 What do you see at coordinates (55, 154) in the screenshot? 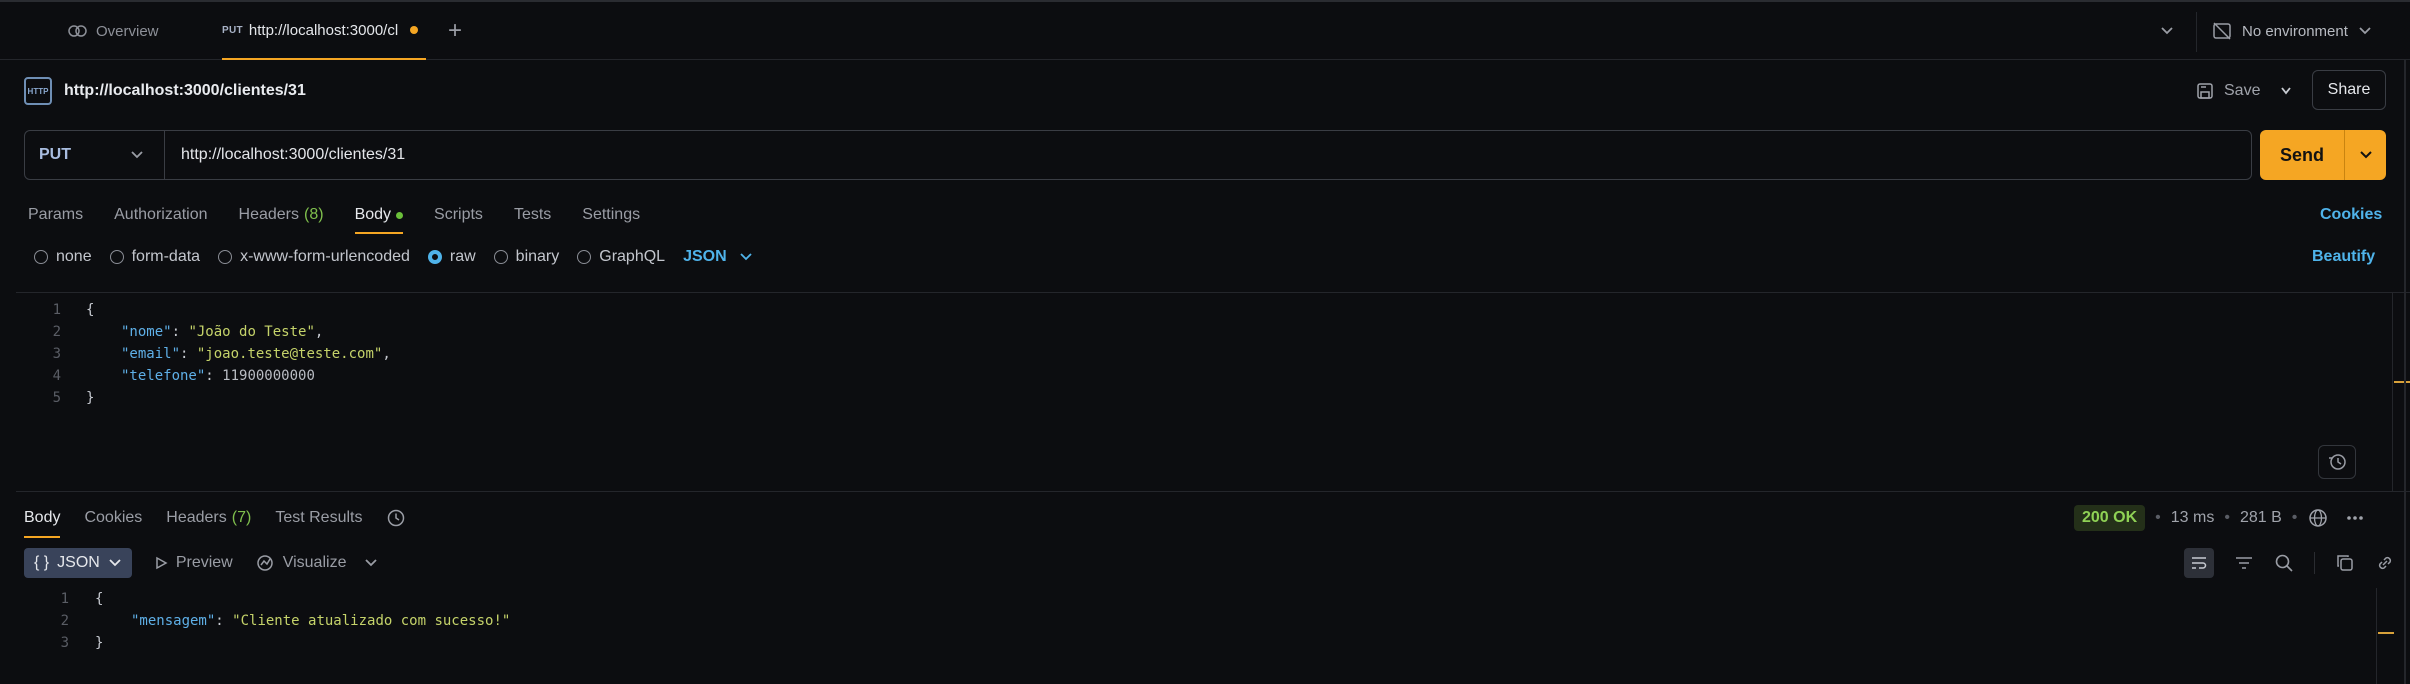
I see `method-value: PUT` at bounding box center [55, 154].